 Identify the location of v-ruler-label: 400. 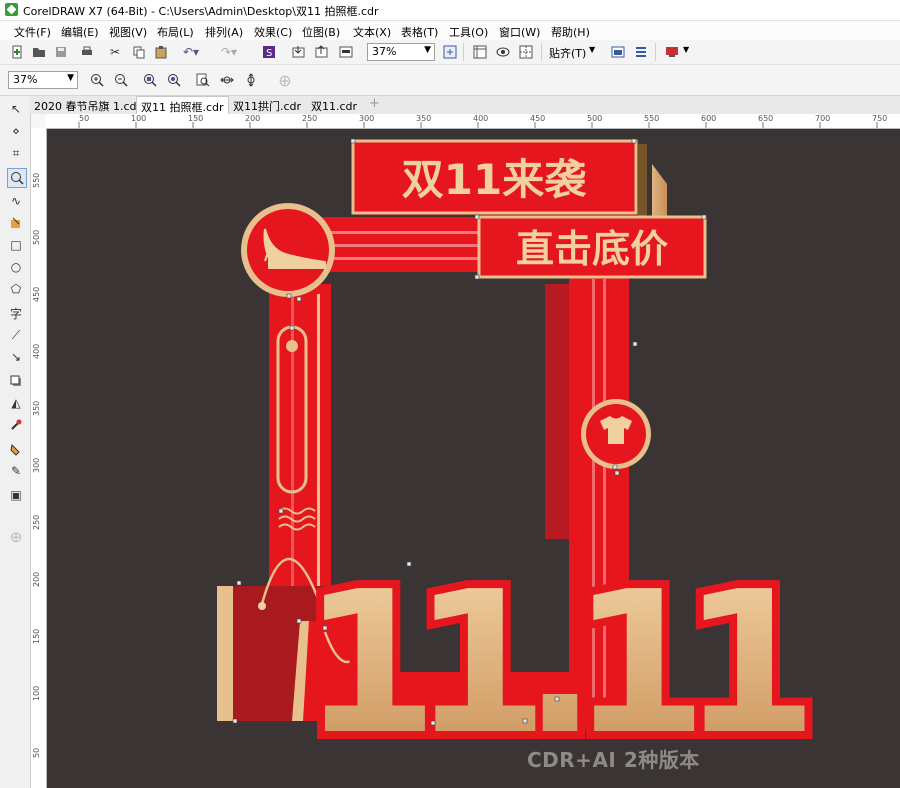
(36, 351).